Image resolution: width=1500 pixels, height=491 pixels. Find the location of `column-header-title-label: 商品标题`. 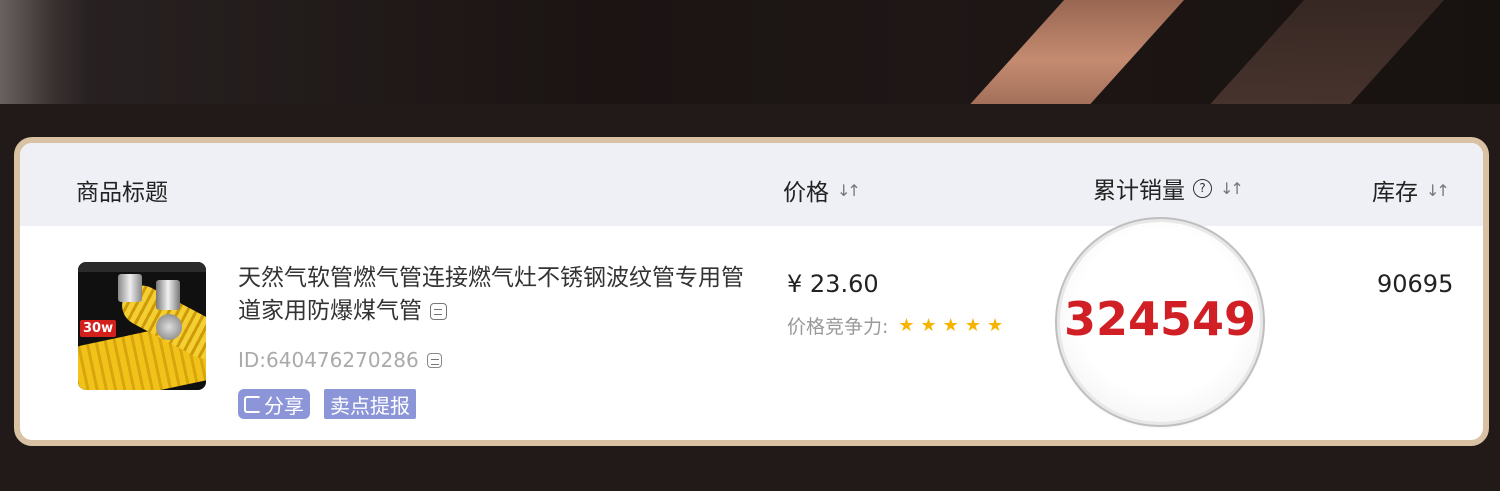

column-header-title-label: 商品标题 is located at coordinates (122, 193).